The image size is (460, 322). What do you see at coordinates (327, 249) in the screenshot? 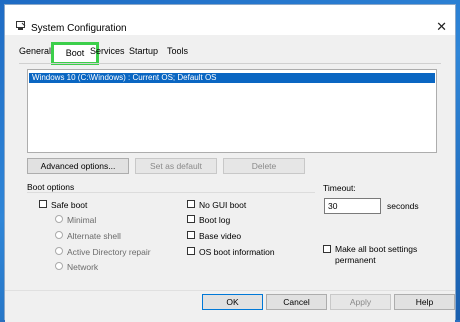
I see `make-permanent-checkbox` at bounding box center [327, 249].